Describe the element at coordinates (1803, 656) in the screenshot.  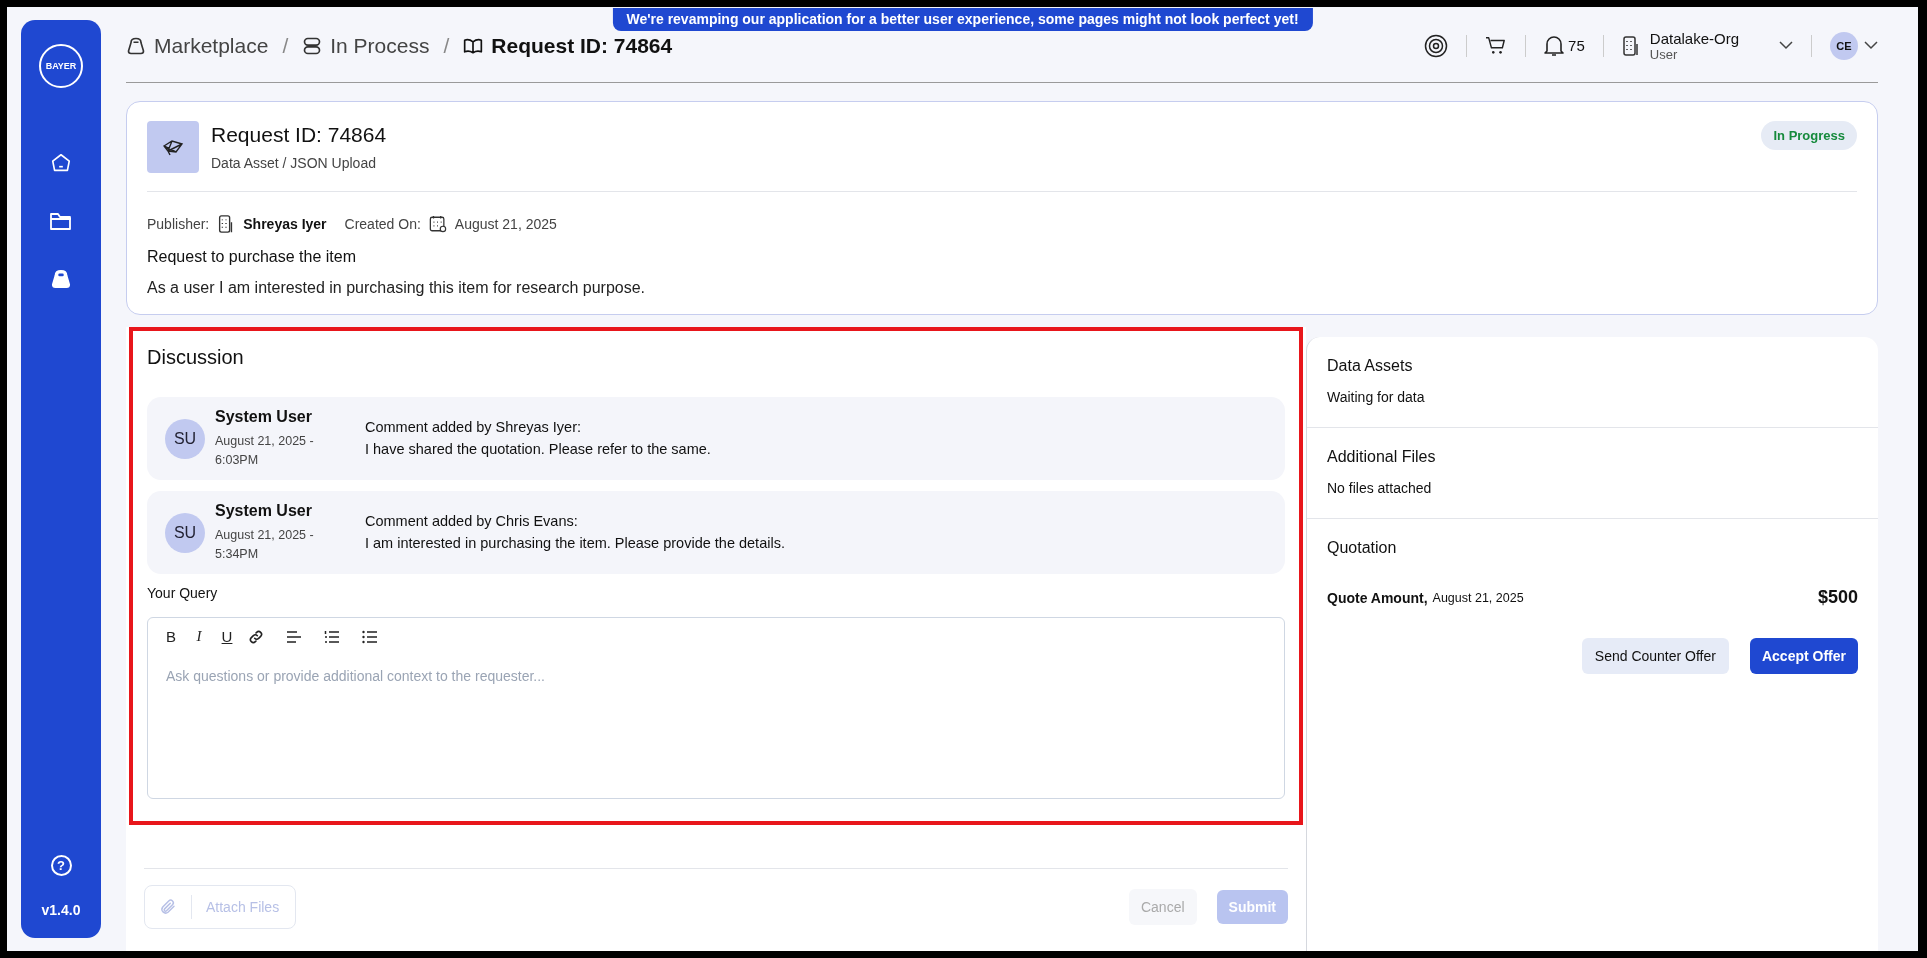
I see `accept-offer-button: Accept Offer` at that location.